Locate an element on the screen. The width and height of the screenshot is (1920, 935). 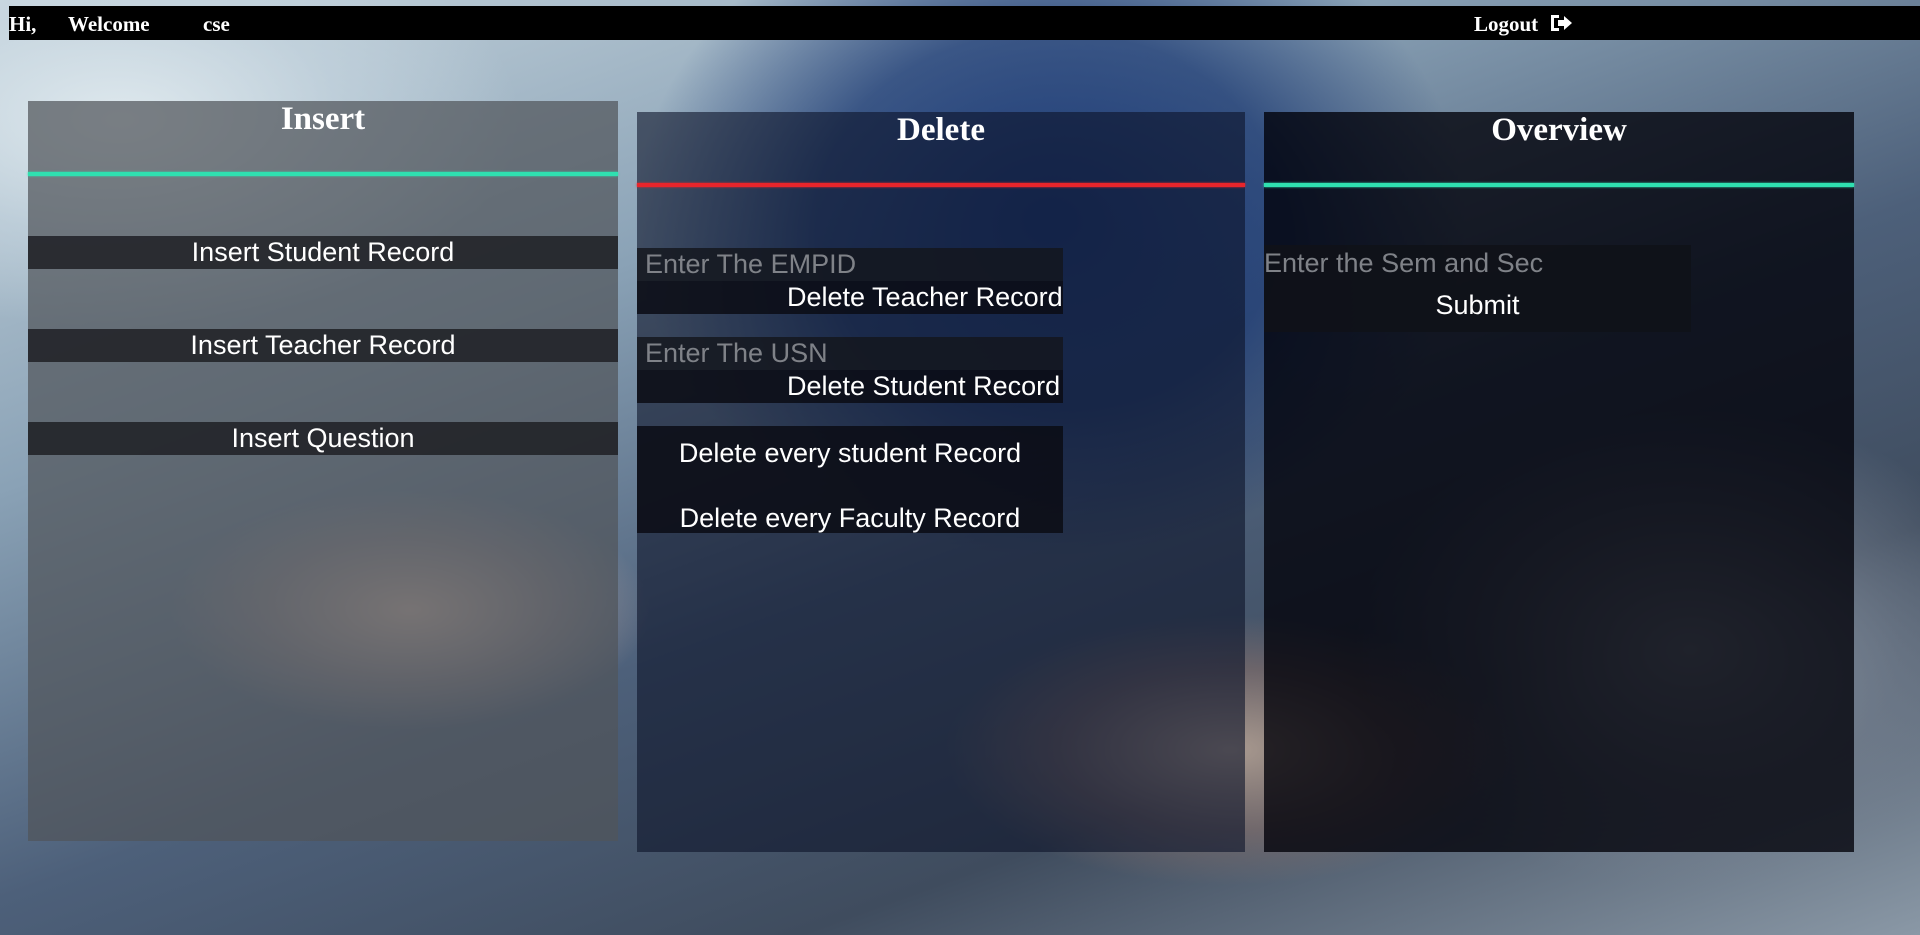
overview-title: Overview is located at coordinates (1559, 130).